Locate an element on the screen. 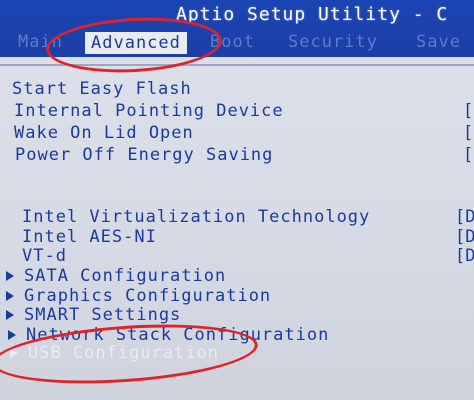  menu-item-label: SMART Settings is located at coordinates (103, 315).